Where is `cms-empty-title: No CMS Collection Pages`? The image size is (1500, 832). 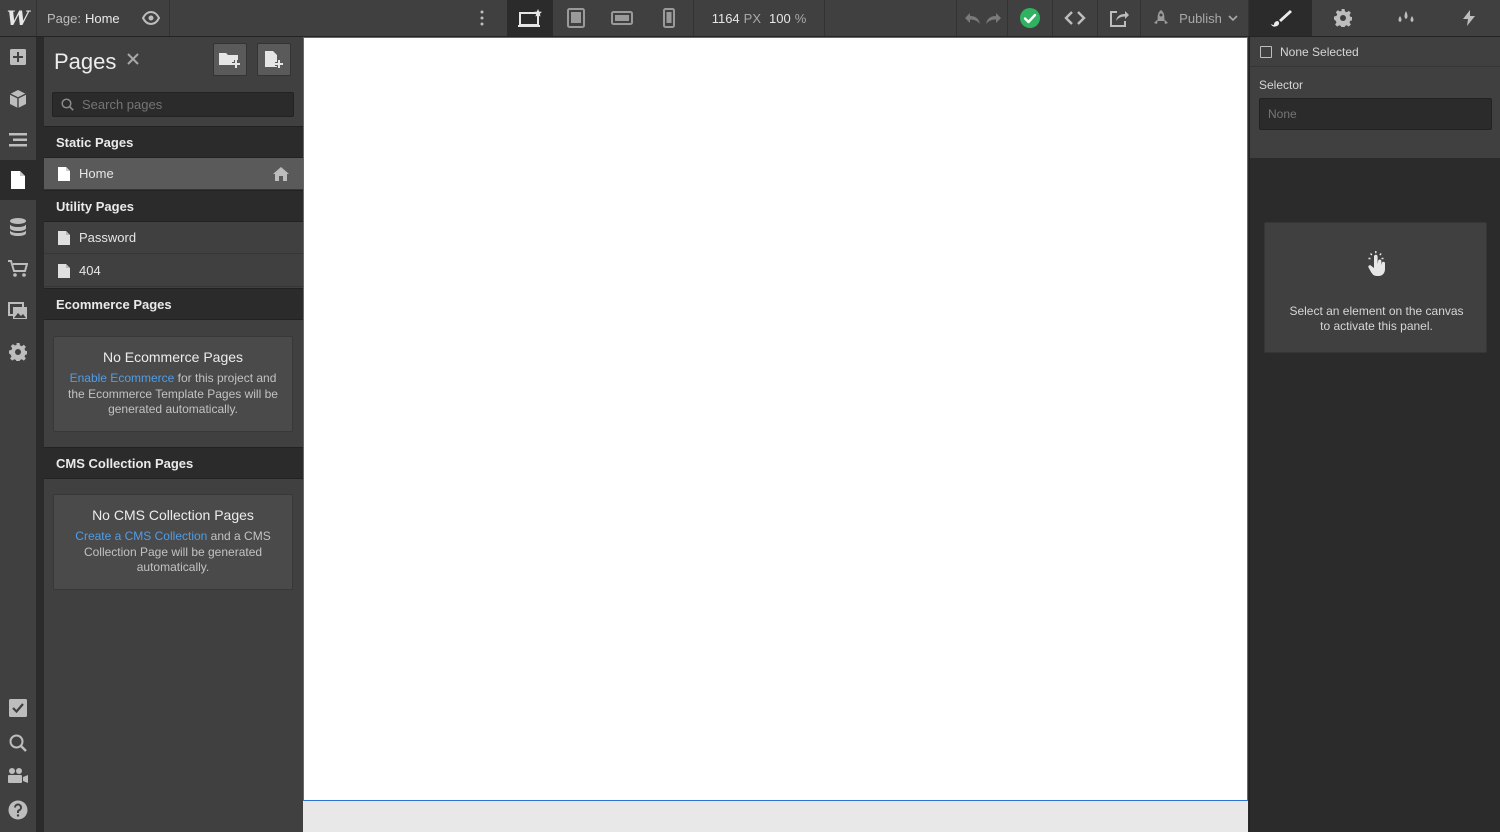
cms-empty-title: No CMS Collection Pages is located at coordinates (173, 515).